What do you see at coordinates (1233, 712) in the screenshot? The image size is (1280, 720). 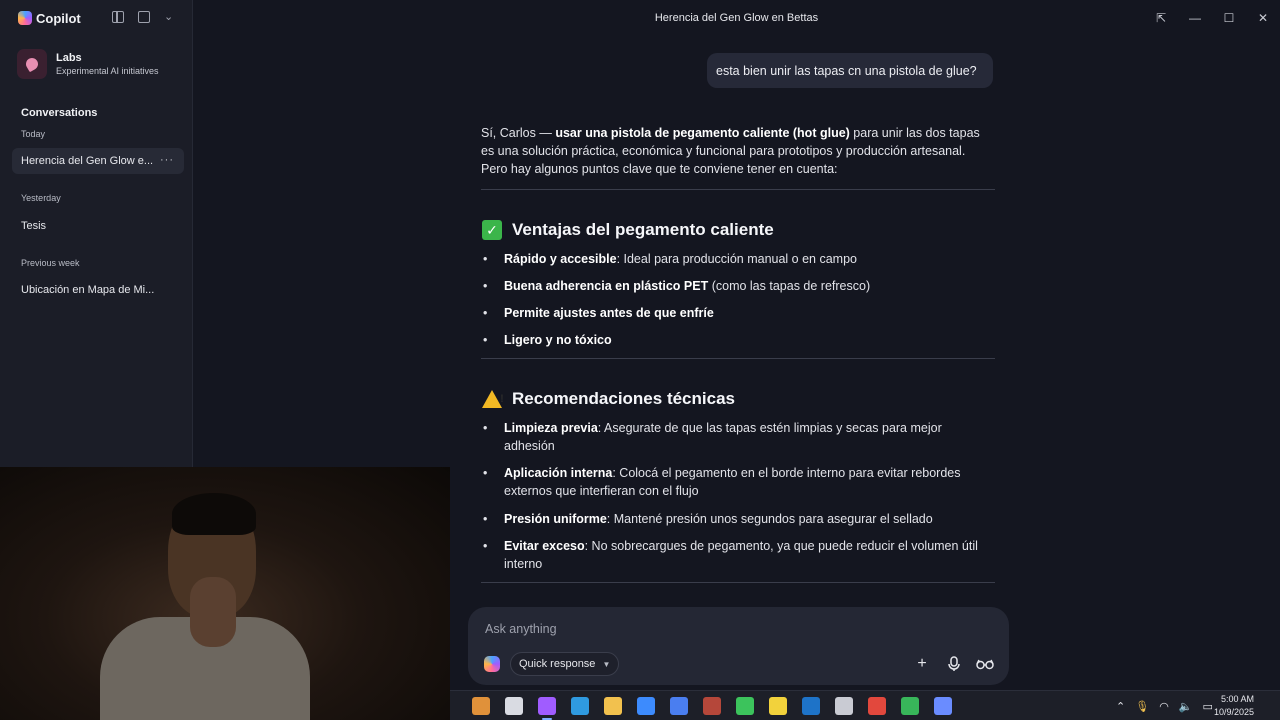 I see `clock-date: 10/9/2025` at bounding box center [1233, 712].